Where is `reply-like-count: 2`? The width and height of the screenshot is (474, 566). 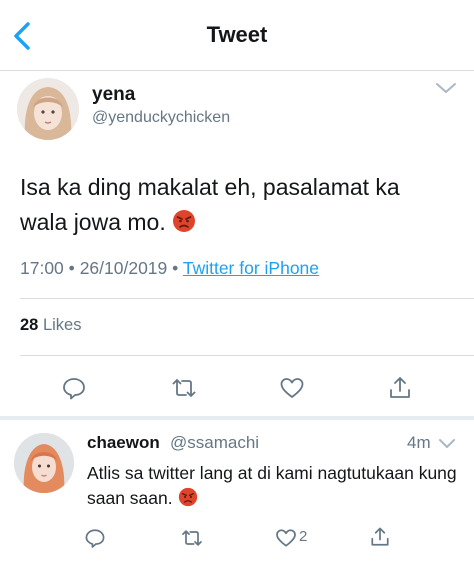 reply-like-count: 2 is located at coordinates (303, 536).